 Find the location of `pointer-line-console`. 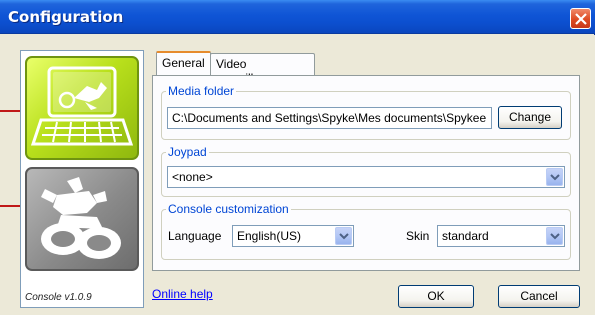

pointer-line-console is located at coordinates (10, 111).